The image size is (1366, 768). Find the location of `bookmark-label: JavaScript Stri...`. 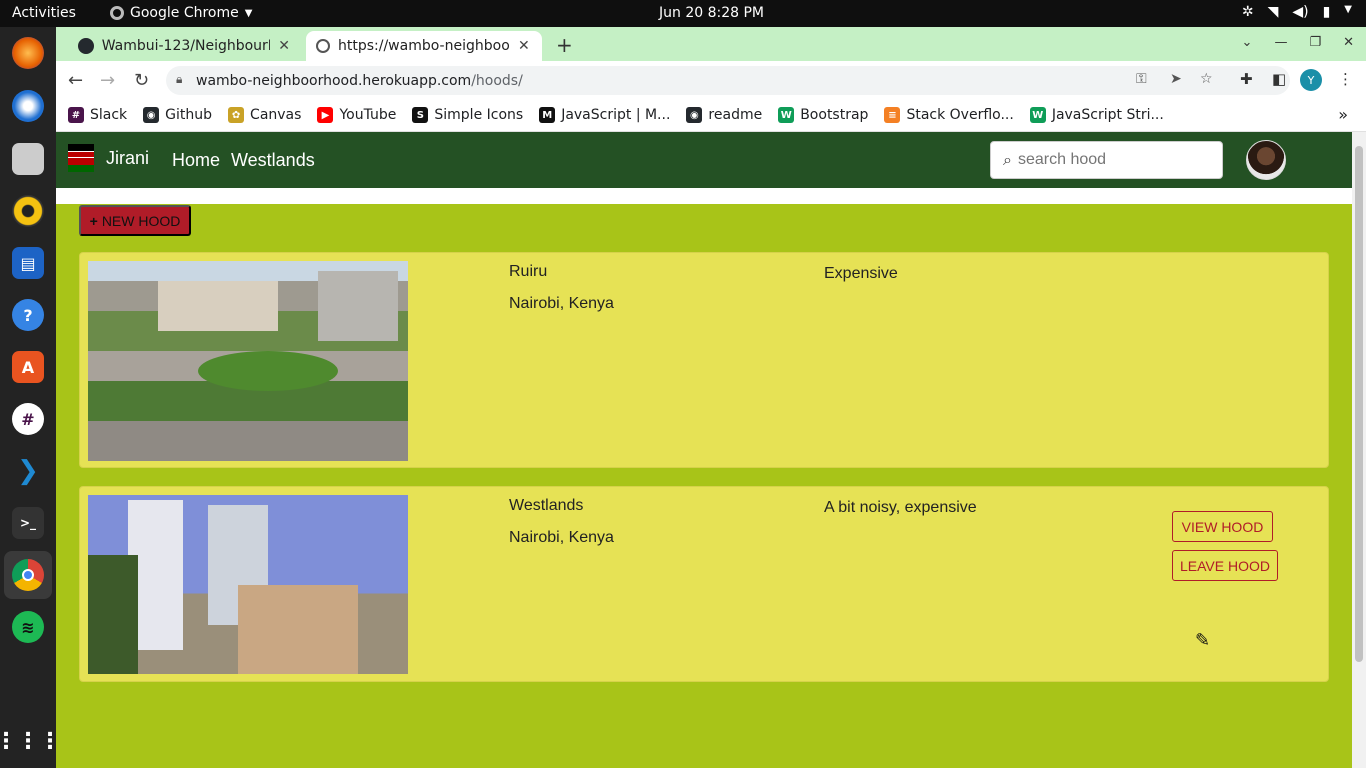

bookmark-label: JavaScript Stri... is located at coordinates (1107, 115).